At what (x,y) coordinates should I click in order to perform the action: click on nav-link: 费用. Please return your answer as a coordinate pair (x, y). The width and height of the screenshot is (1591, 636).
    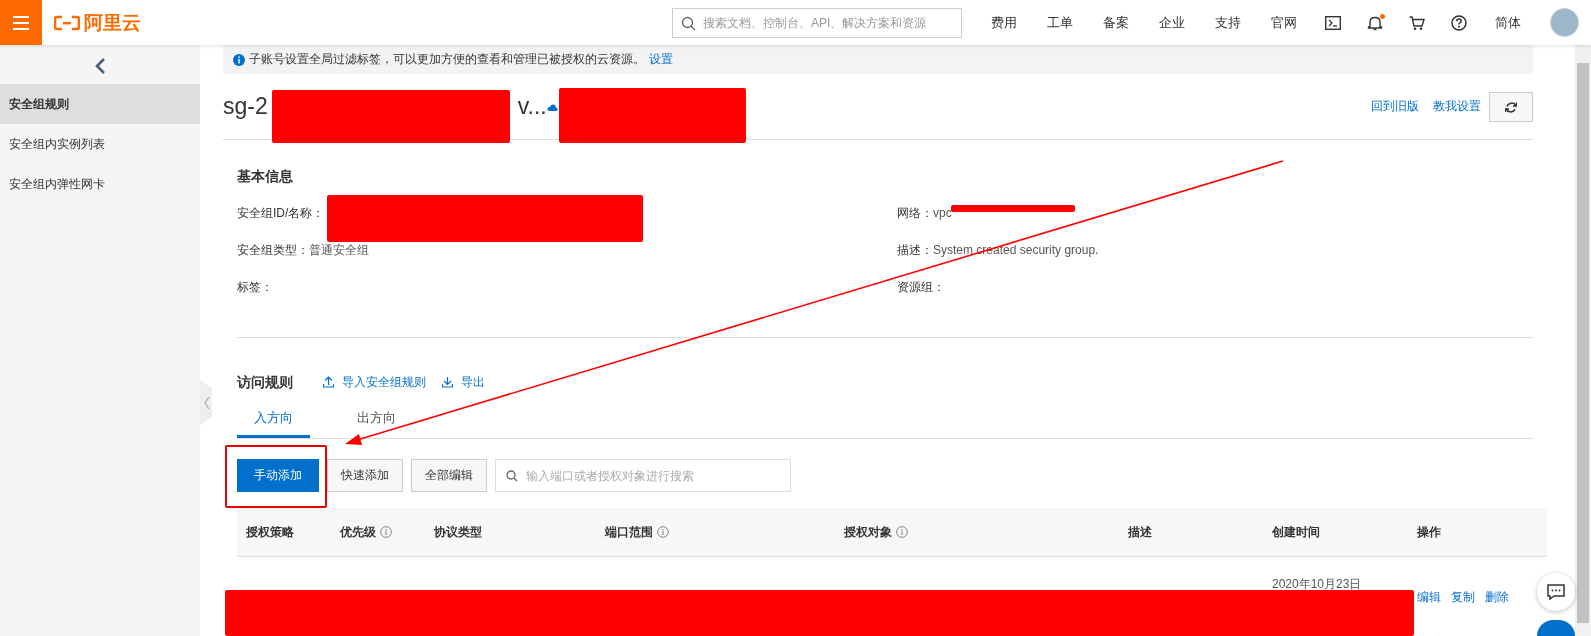
    Looking at the image, I should click on (1004, 22).